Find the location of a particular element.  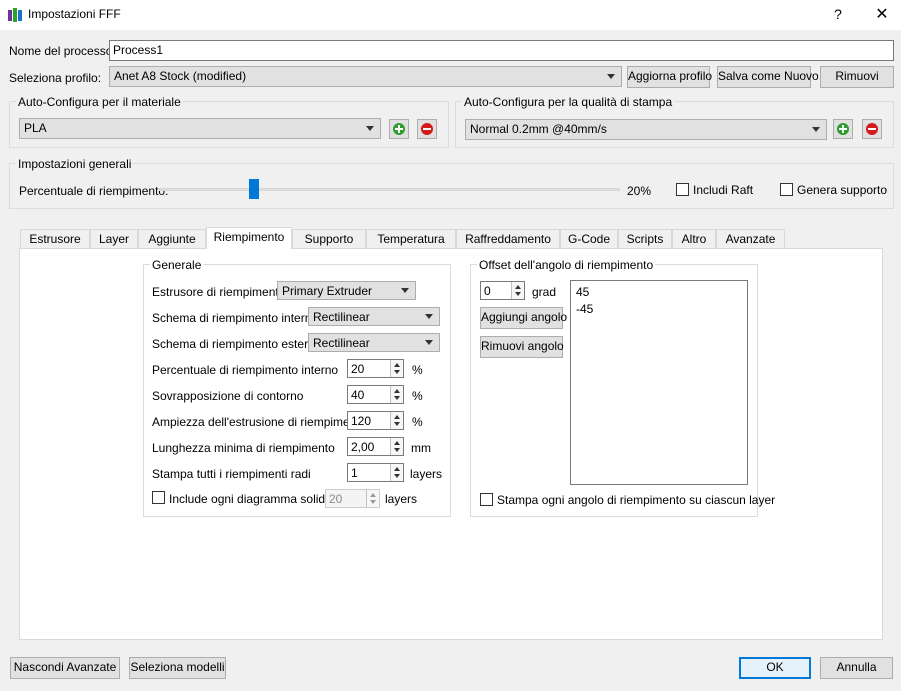

profile-select-value: Anet A8 Stock (modified) is located at coordinates (180, 76).